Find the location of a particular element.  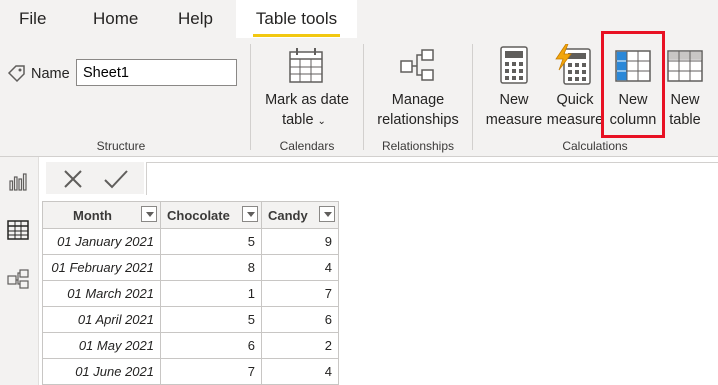

mark-as-date-table-label-2: table ⌄ is located at coordinates (304, 121).